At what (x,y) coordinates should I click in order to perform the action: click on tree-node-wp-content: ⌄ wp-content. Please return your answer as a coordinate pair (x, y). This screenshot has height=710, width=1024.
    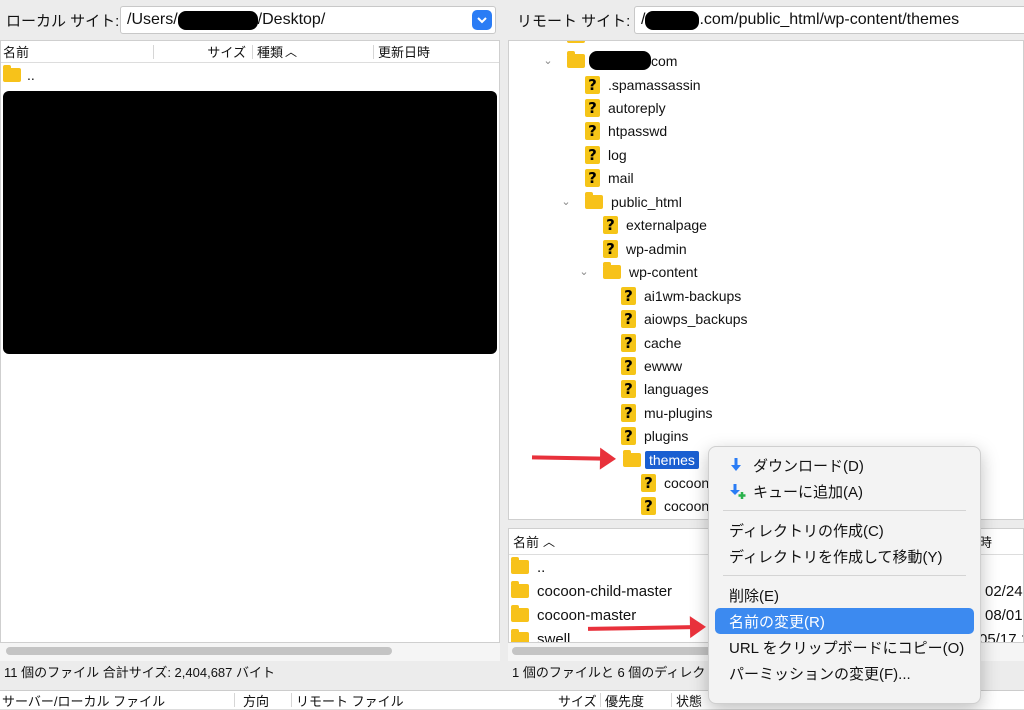
    Looking at the image, I should click on (637, 271).